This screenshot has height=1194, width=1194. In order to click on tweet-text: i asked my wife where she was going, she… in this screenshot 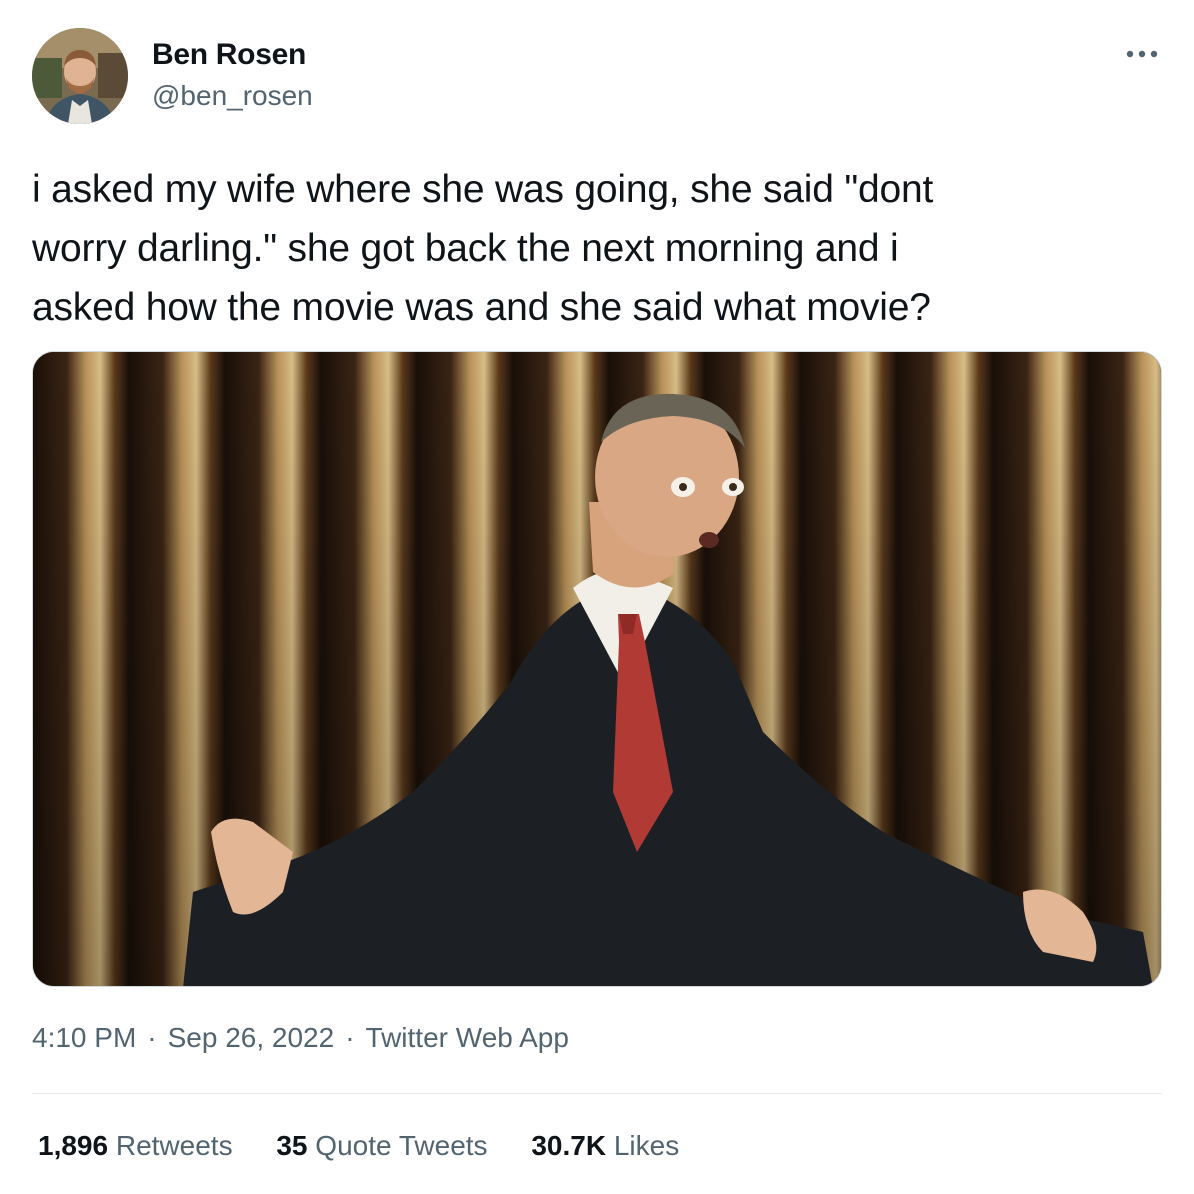, I will do `click(483, 248)`.